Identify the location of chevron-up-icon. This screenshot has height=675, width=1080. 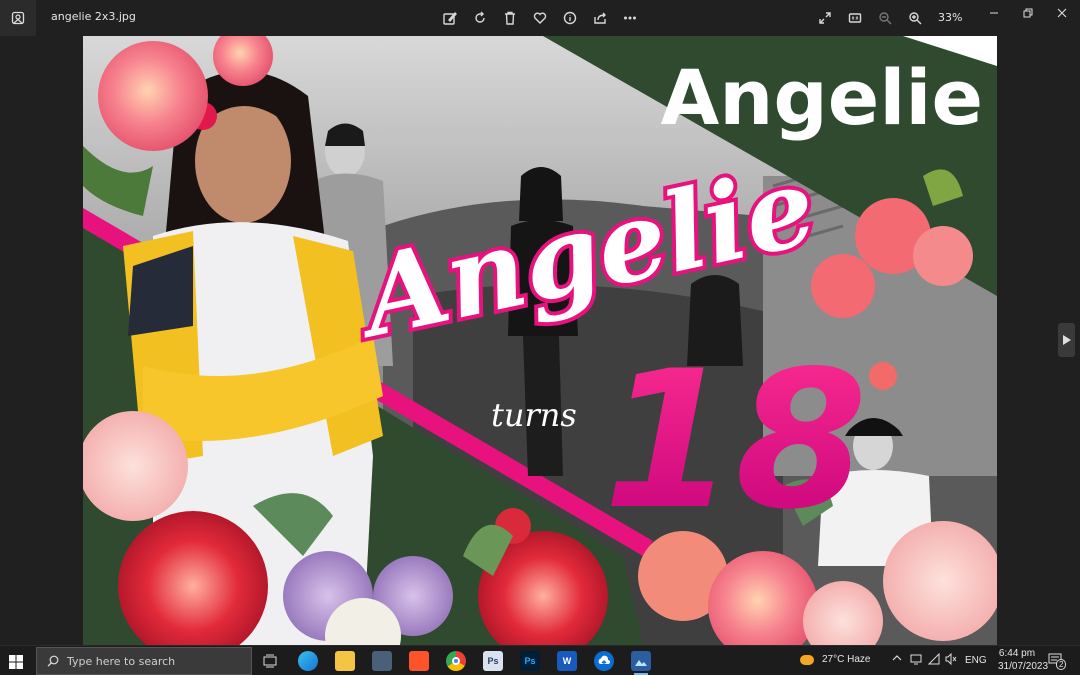
(897, 658).